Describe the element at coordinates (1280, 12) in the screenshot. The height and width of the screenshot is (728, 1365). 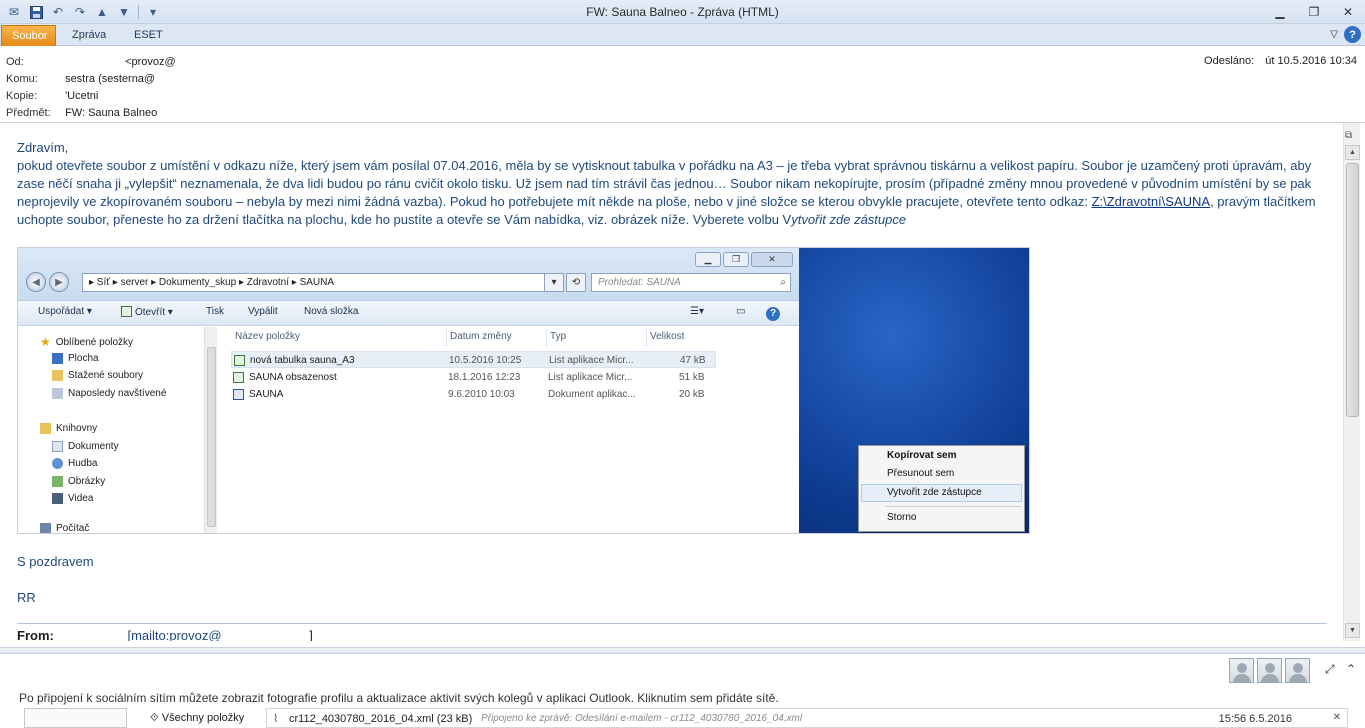
I see `minimize-button: ▁` at that location.